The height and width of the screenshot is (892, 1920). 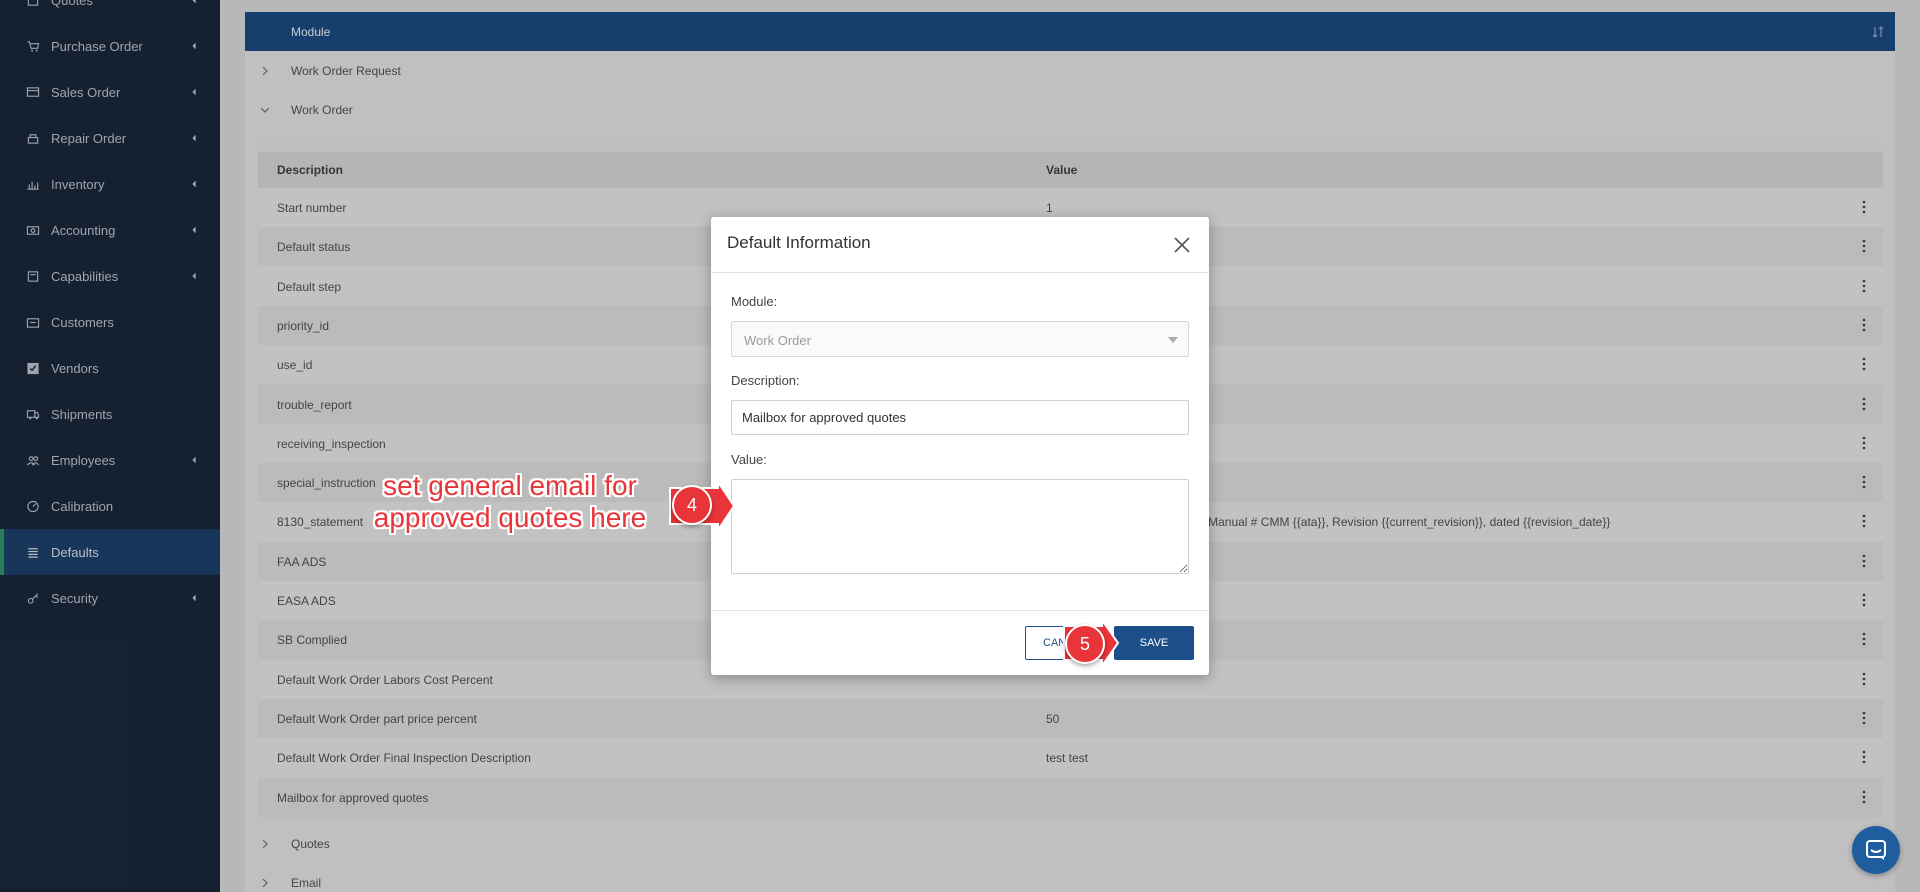 I want to click on chat-icon, so click(x=1876, y=850).